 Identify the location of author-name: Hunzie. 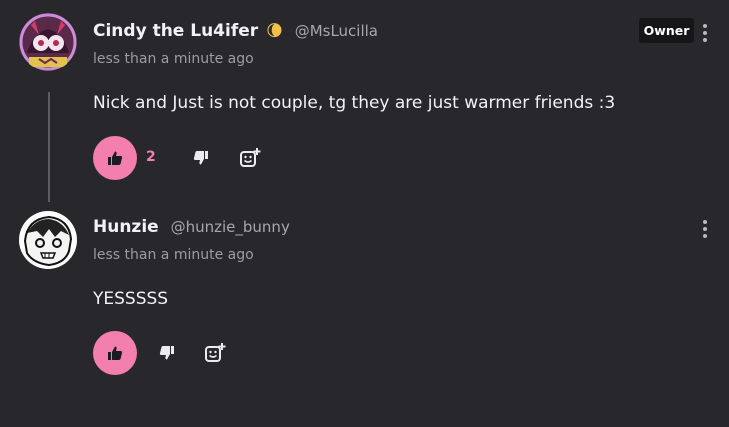
(126, 227).